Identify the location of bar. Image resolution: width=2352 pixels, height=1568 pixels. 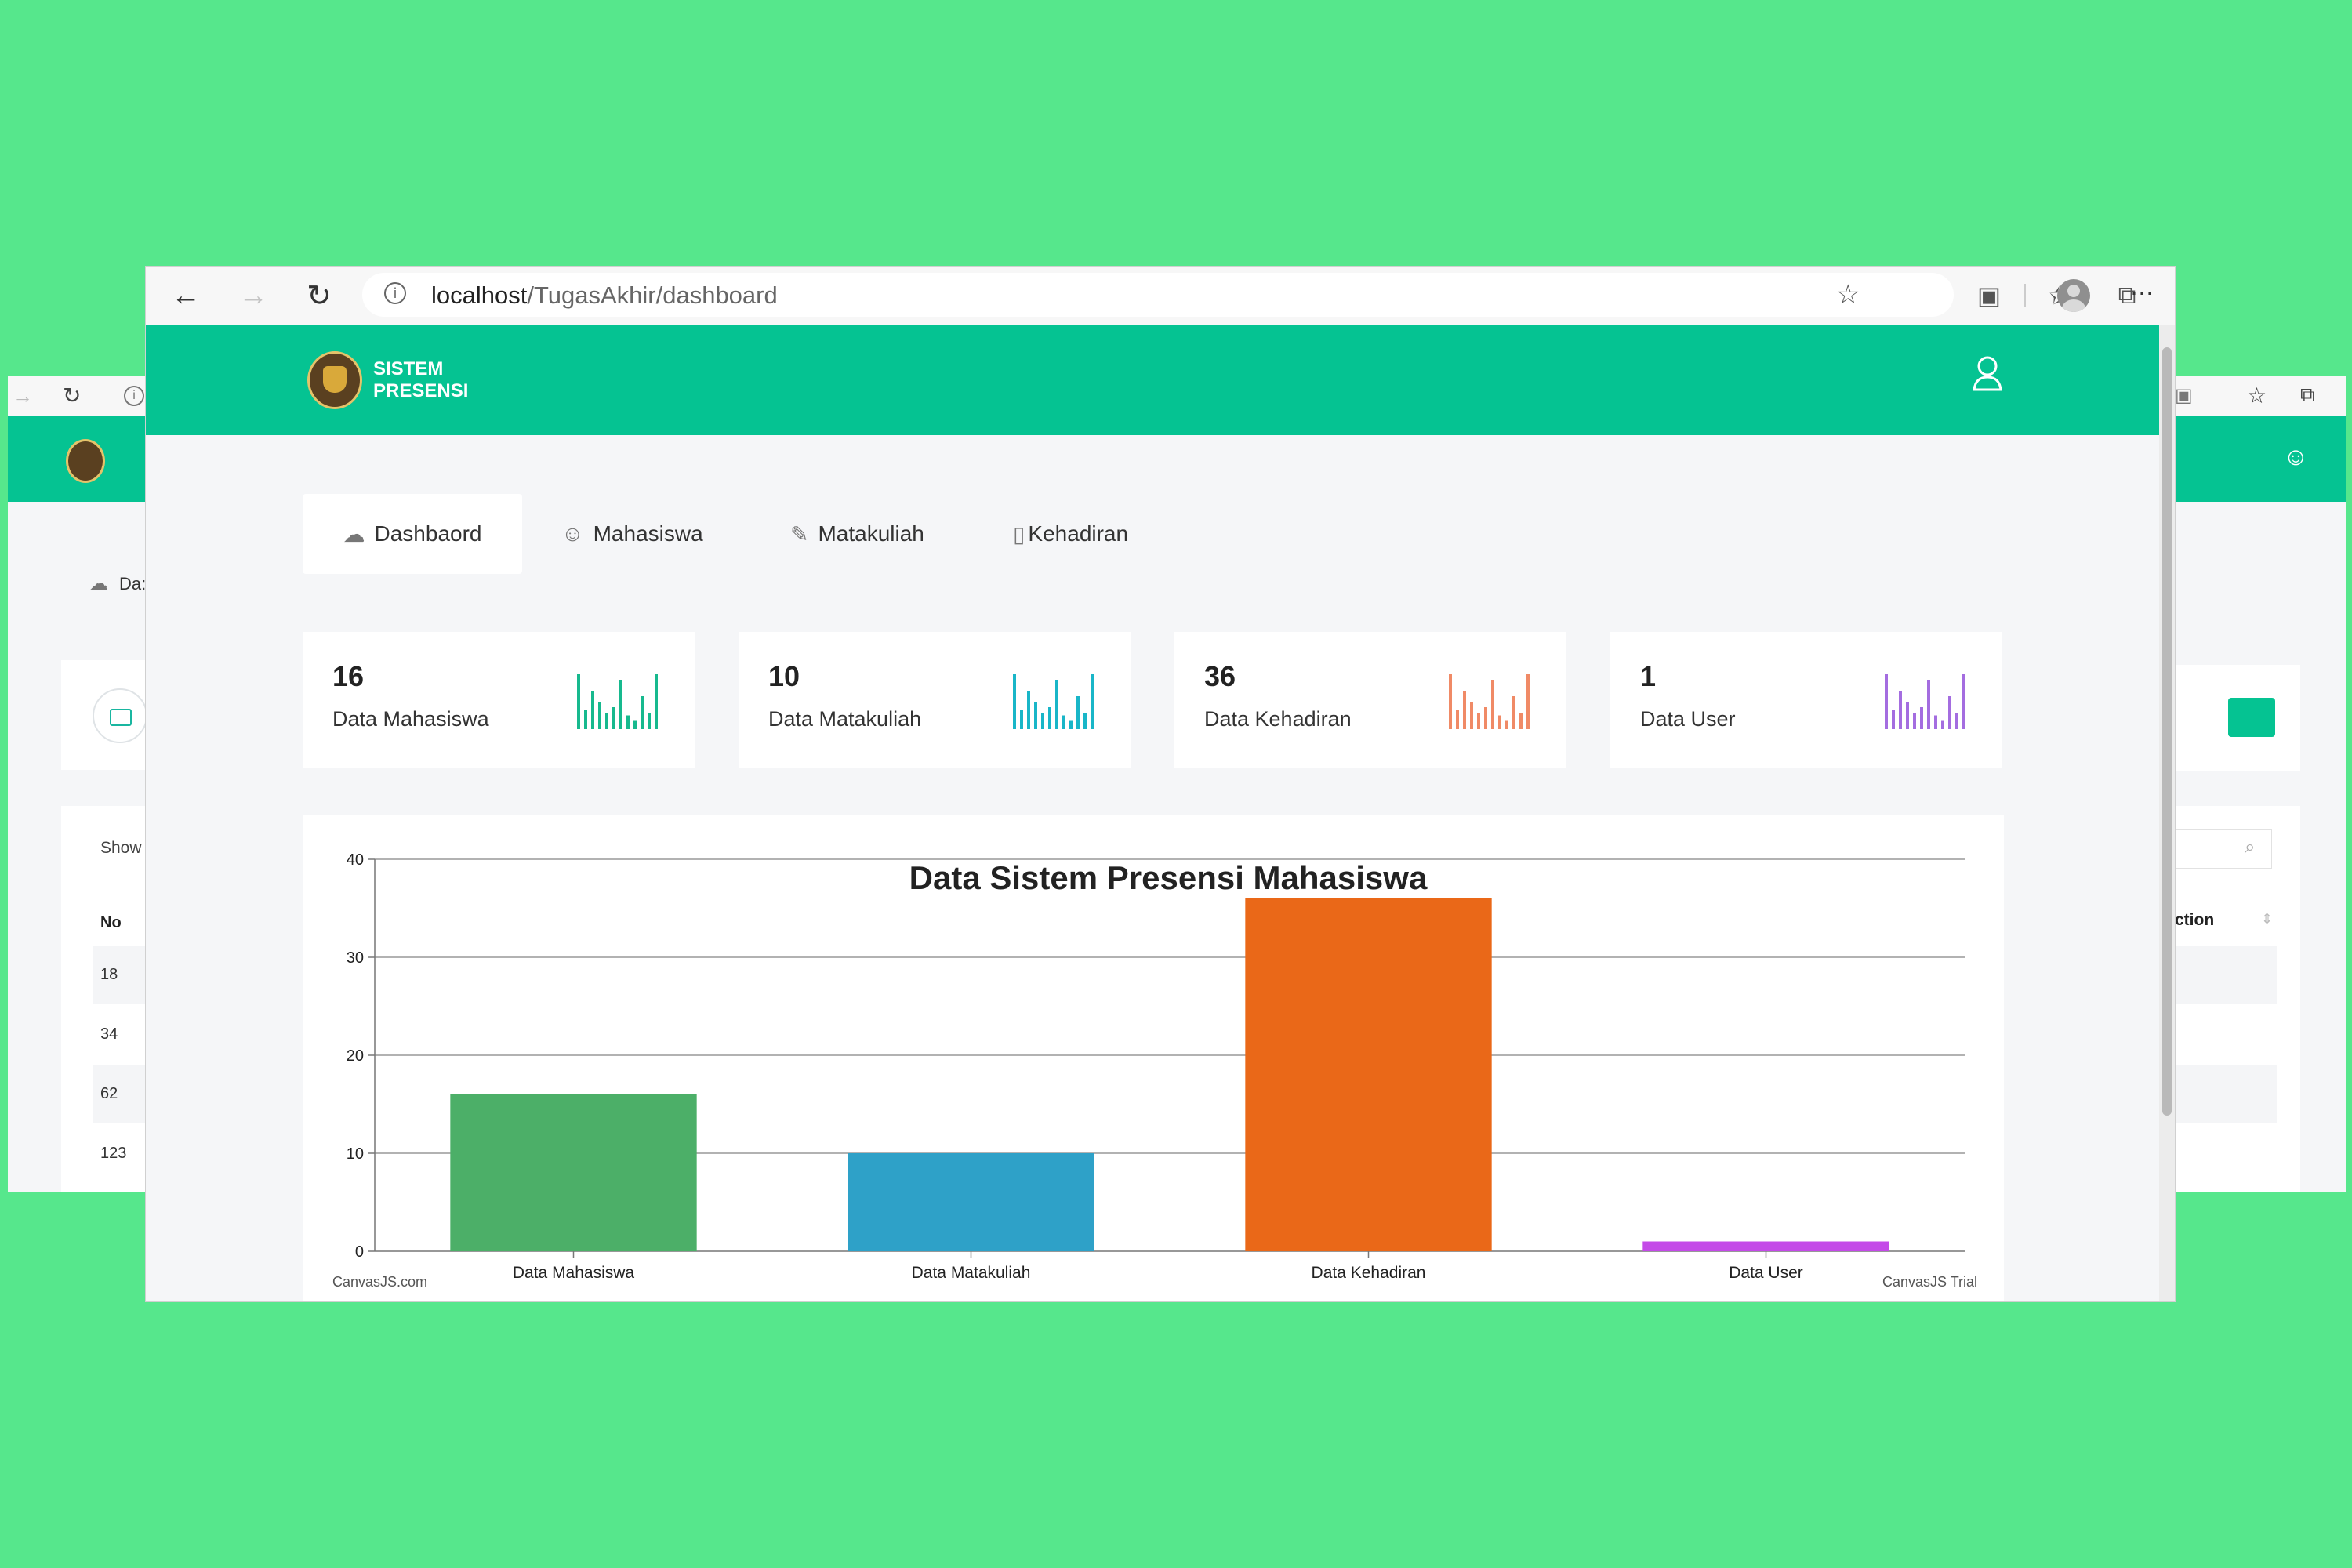
(1765, 1246).